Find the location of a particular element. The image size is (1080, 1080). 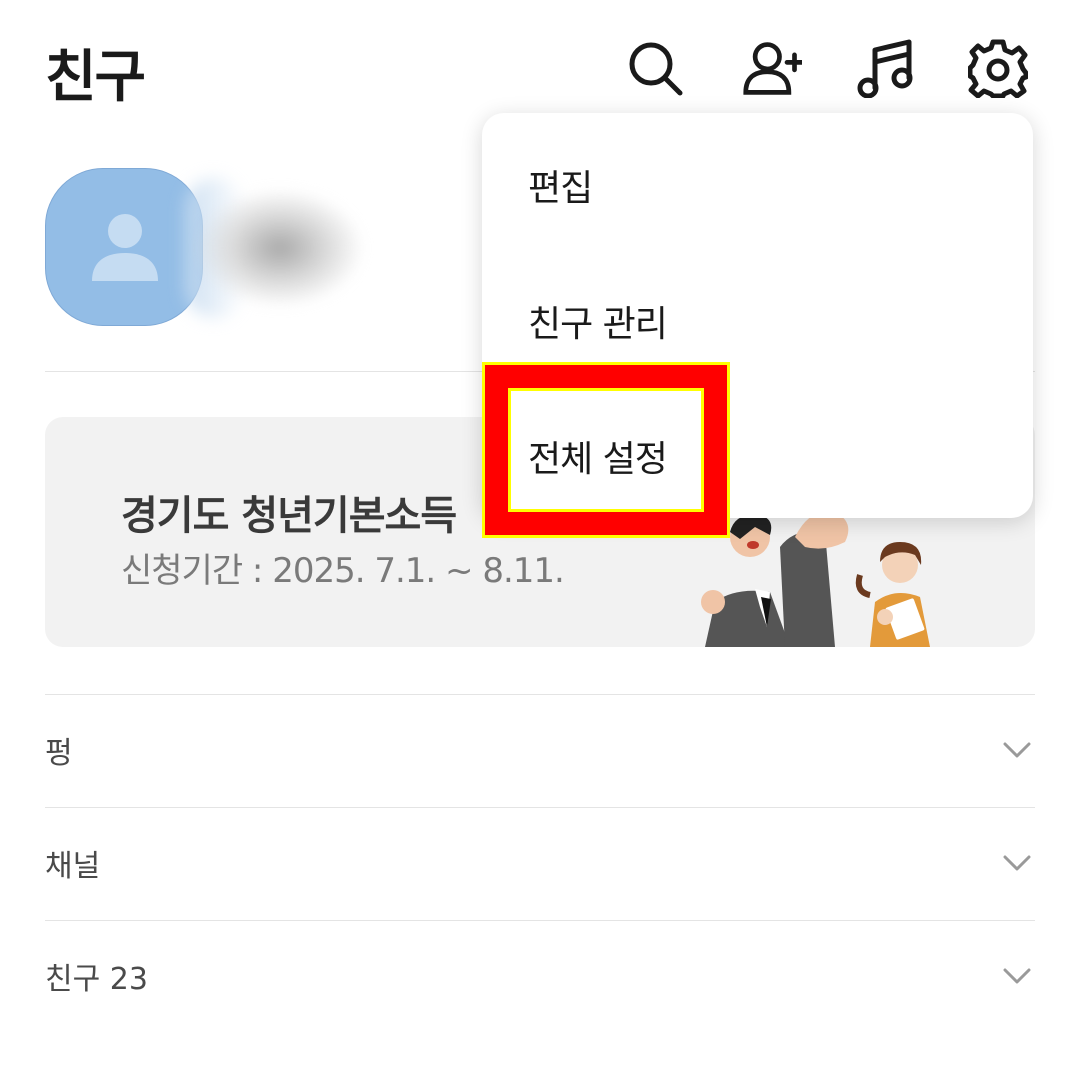

menu-item-all-settings: 전체 설정 is located at coordinates (598, 456).